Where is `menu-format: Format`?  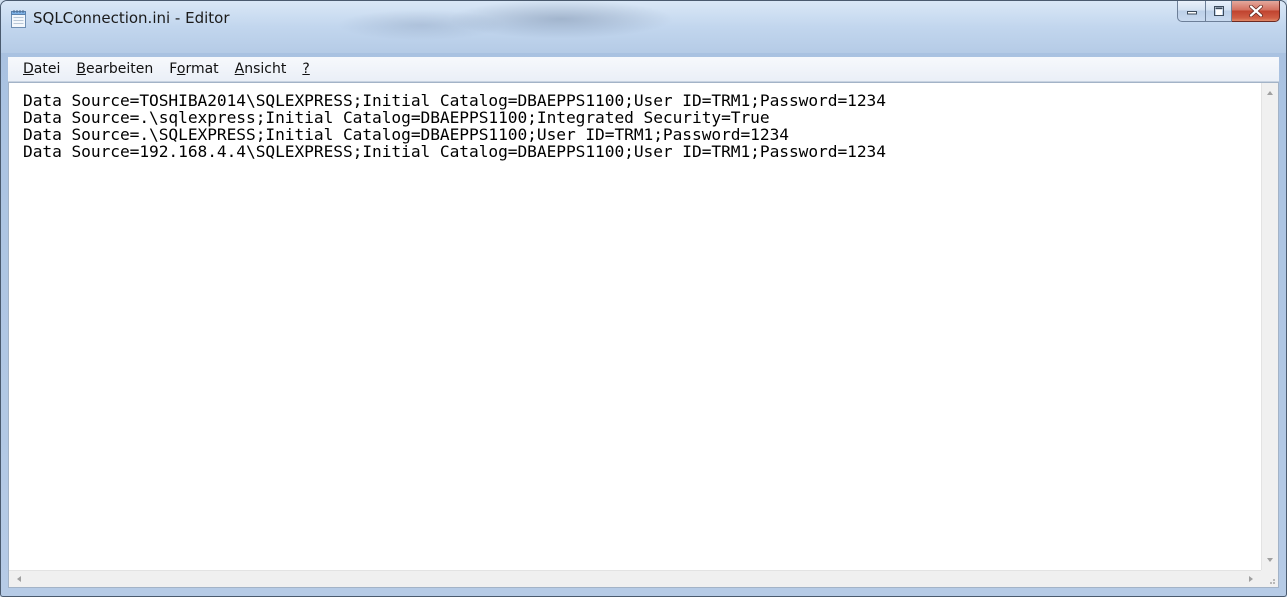 menu-format: Format is located at coordinates (193, 69).